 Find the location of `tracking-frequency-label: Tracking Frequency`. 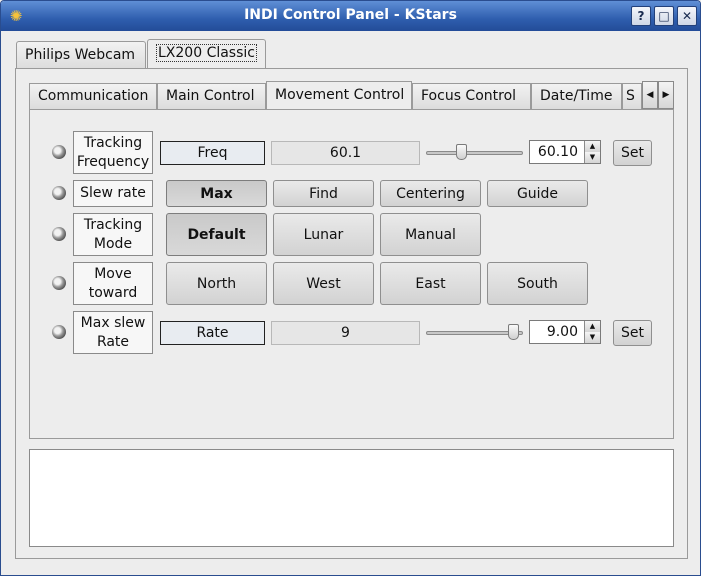

tracking-frequency-label: Tracking Frequency is located at coordinates (113, 152).